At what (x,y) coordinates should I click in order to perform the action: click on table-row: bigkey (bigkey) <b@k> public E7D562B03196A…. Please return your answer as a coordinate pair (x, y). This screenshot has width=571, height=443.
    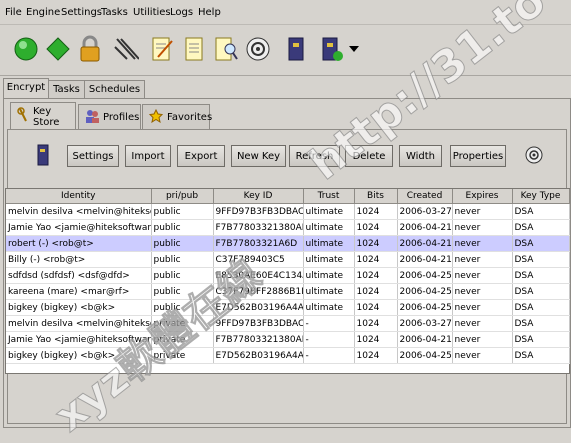
    Looking at the image, I should click on (288, 307).